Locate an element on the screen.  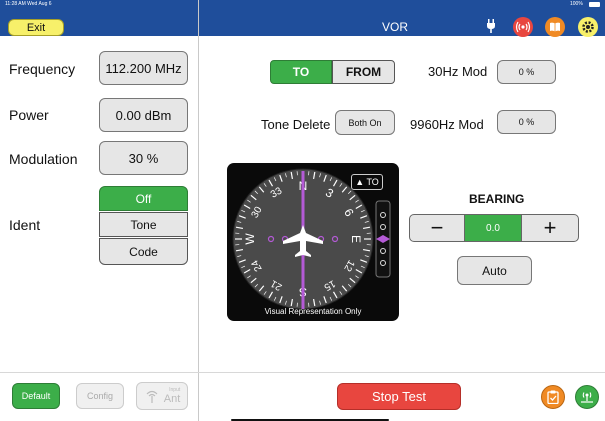
bearing-value: 0.0 is located at coordinates (493, 228).